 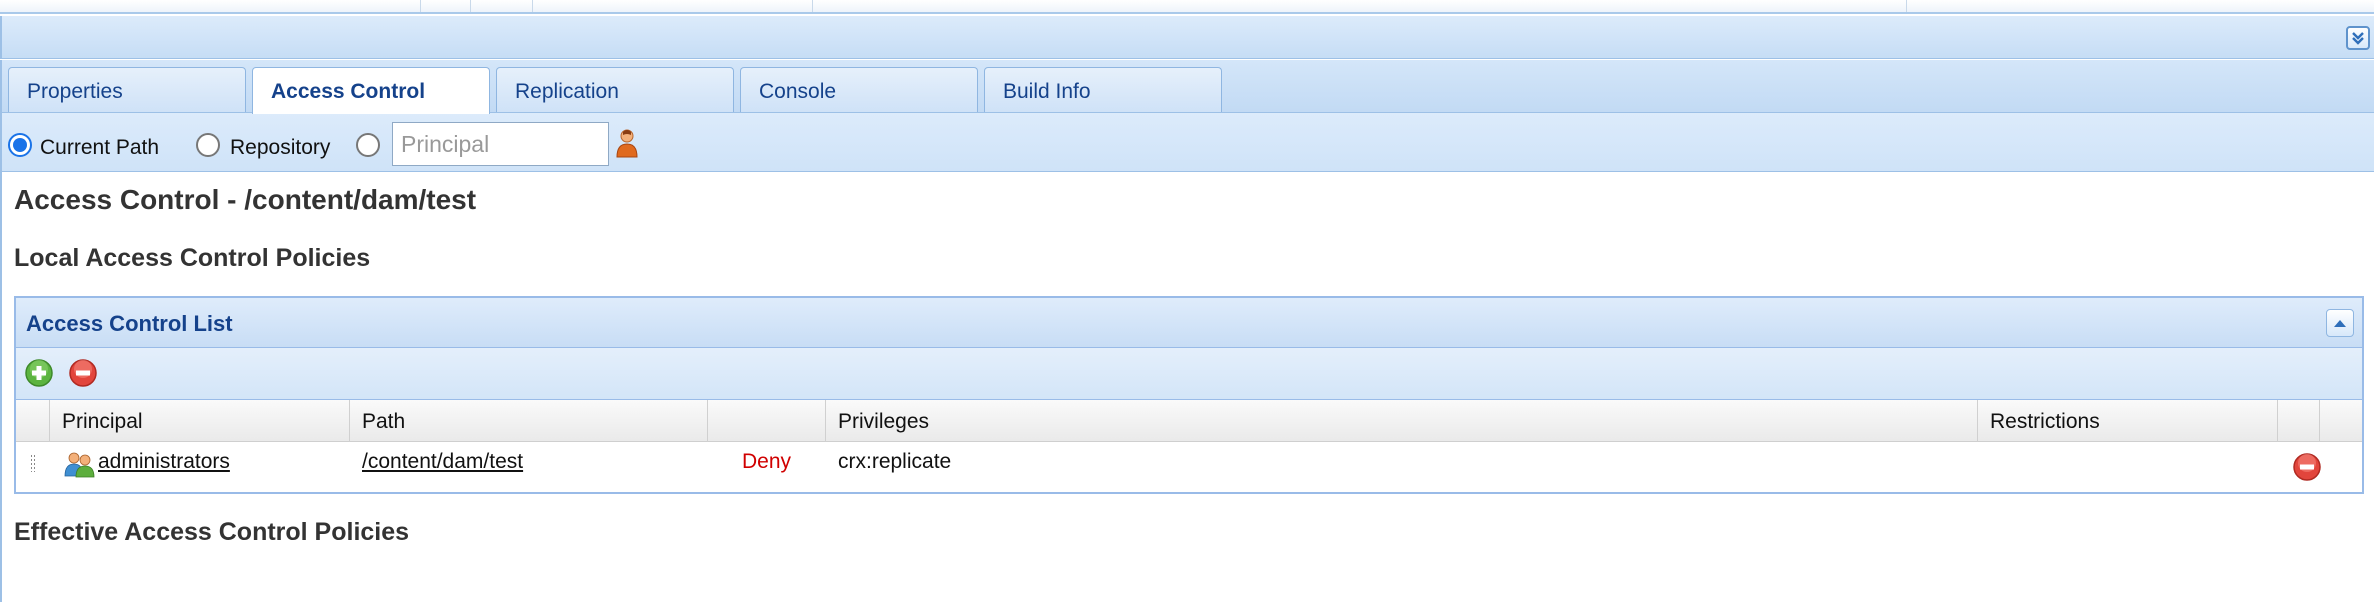 I want to click on entry-type-cell: Deny, so click(x=766, y=461).